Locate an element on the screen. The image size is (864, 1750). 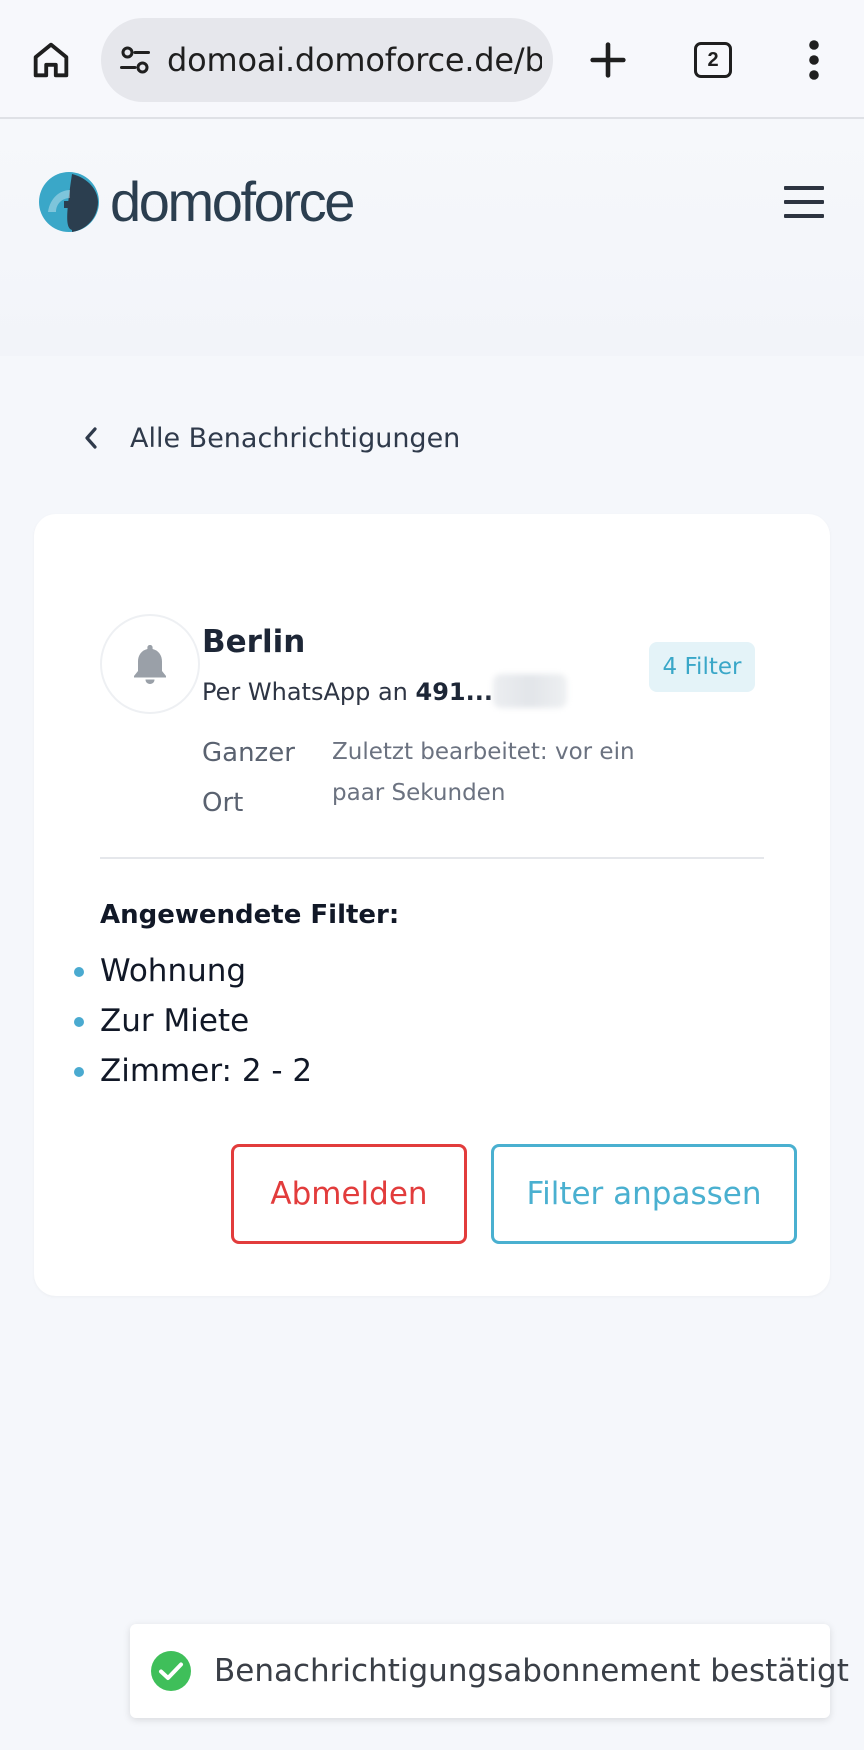
bell-icon is located at coordinates (150, 664).